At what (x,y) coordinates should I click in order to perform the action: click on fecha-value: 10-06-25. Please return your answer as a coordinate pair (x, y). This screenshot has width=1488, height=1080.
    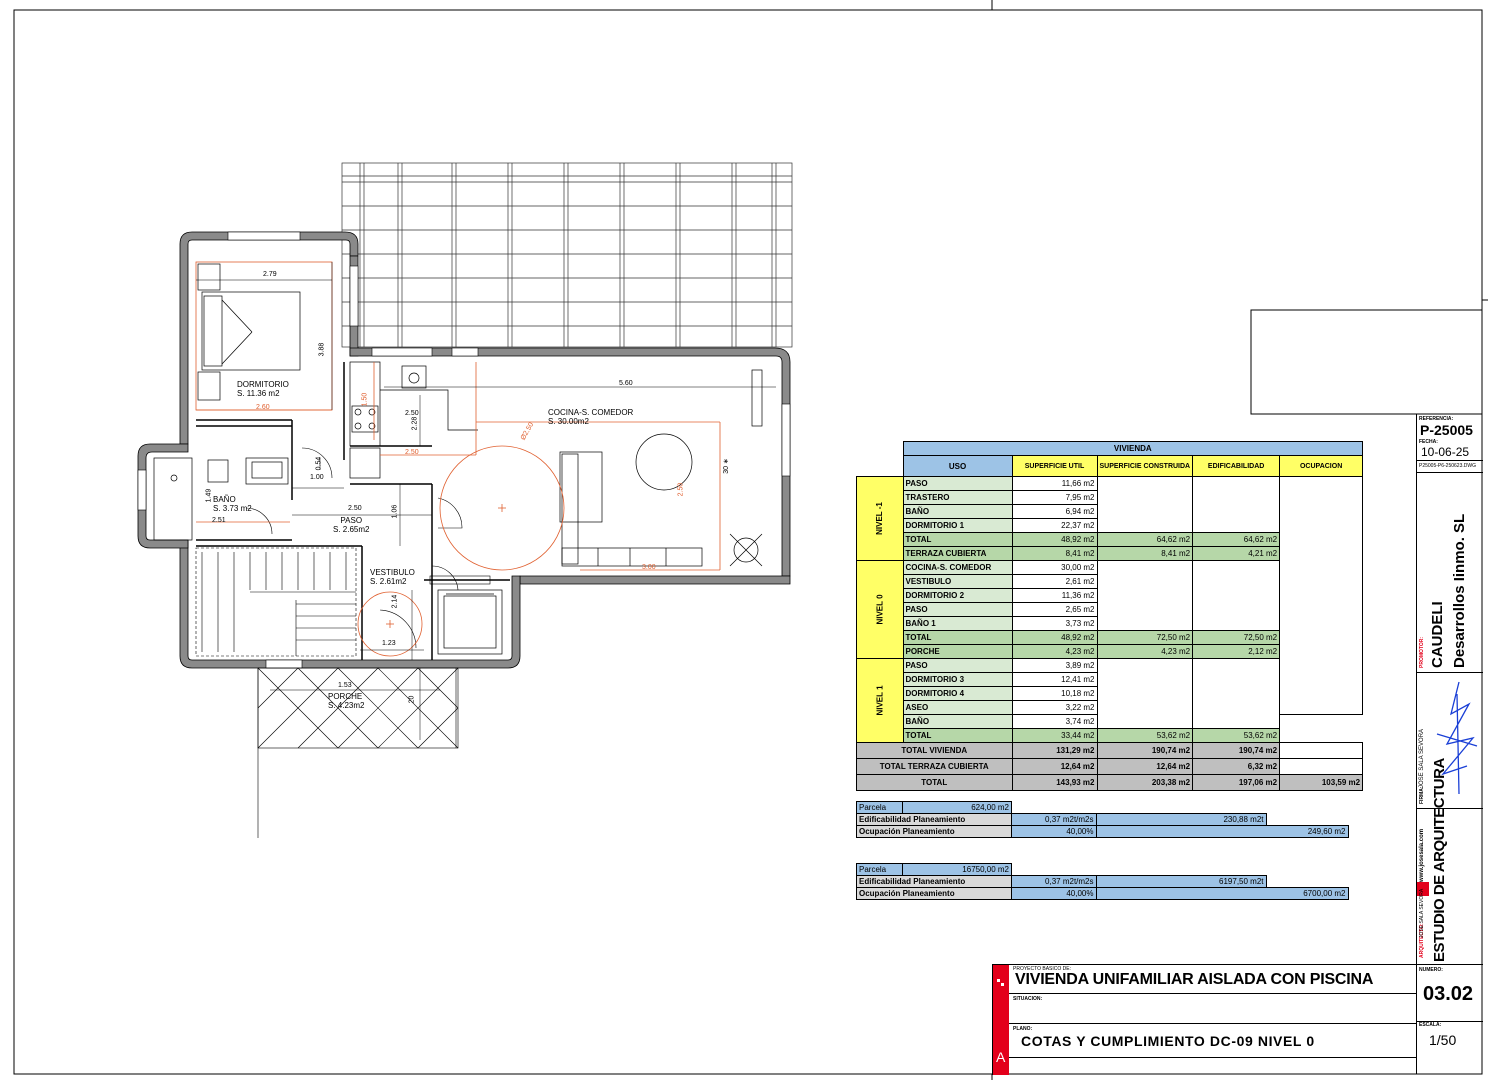
    Looking at the image, I should click on (1445, 452).